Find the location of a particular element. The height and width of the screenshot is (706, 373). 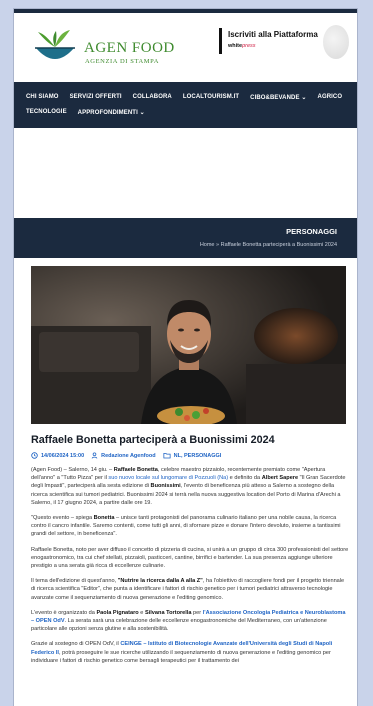

logo-bowl-icon is located at coordinates (55, 48).